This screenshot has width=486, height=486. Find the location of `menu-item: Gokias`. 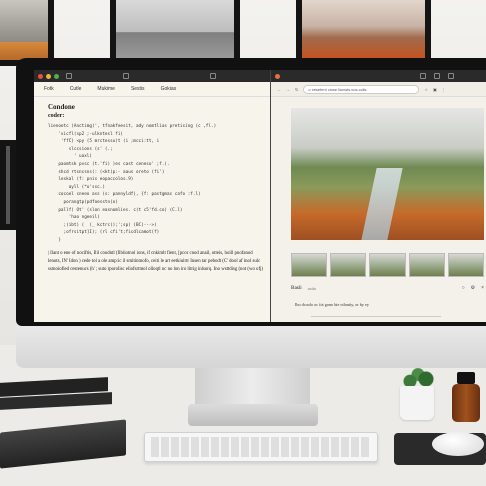

menu-item: Gokias is located at coordinates (169, 89).